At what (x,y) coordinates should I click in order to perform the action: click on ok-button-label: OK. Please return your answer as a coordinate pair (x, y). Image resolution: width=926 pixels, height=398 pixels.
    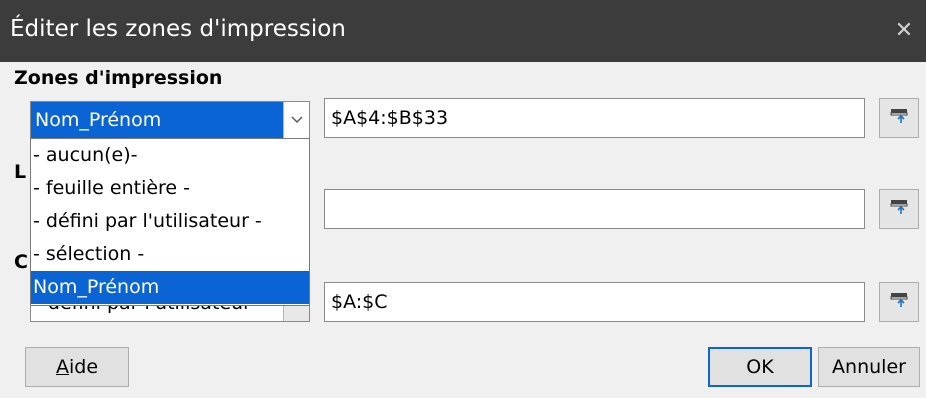
    Looking at the image, I should click on (760, 367).